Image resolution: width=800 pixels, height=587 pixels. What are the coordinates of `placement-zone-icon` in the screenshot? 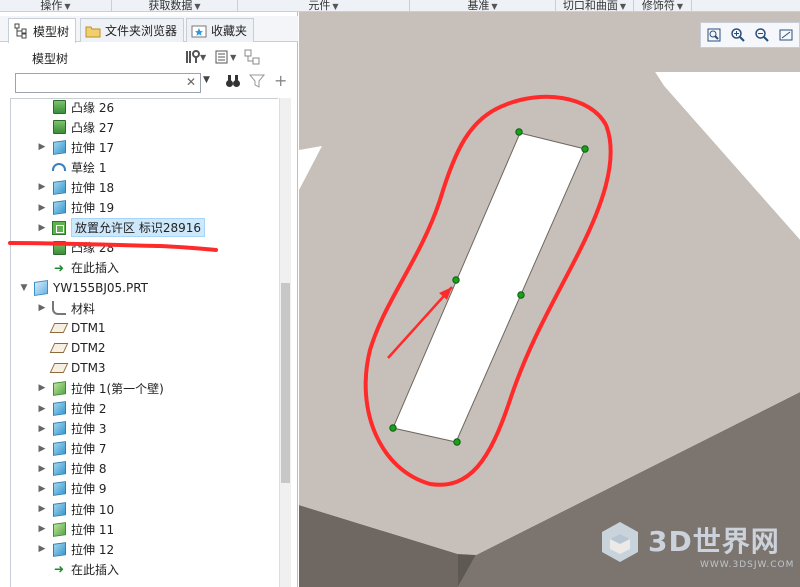 It's located at (59, 227).